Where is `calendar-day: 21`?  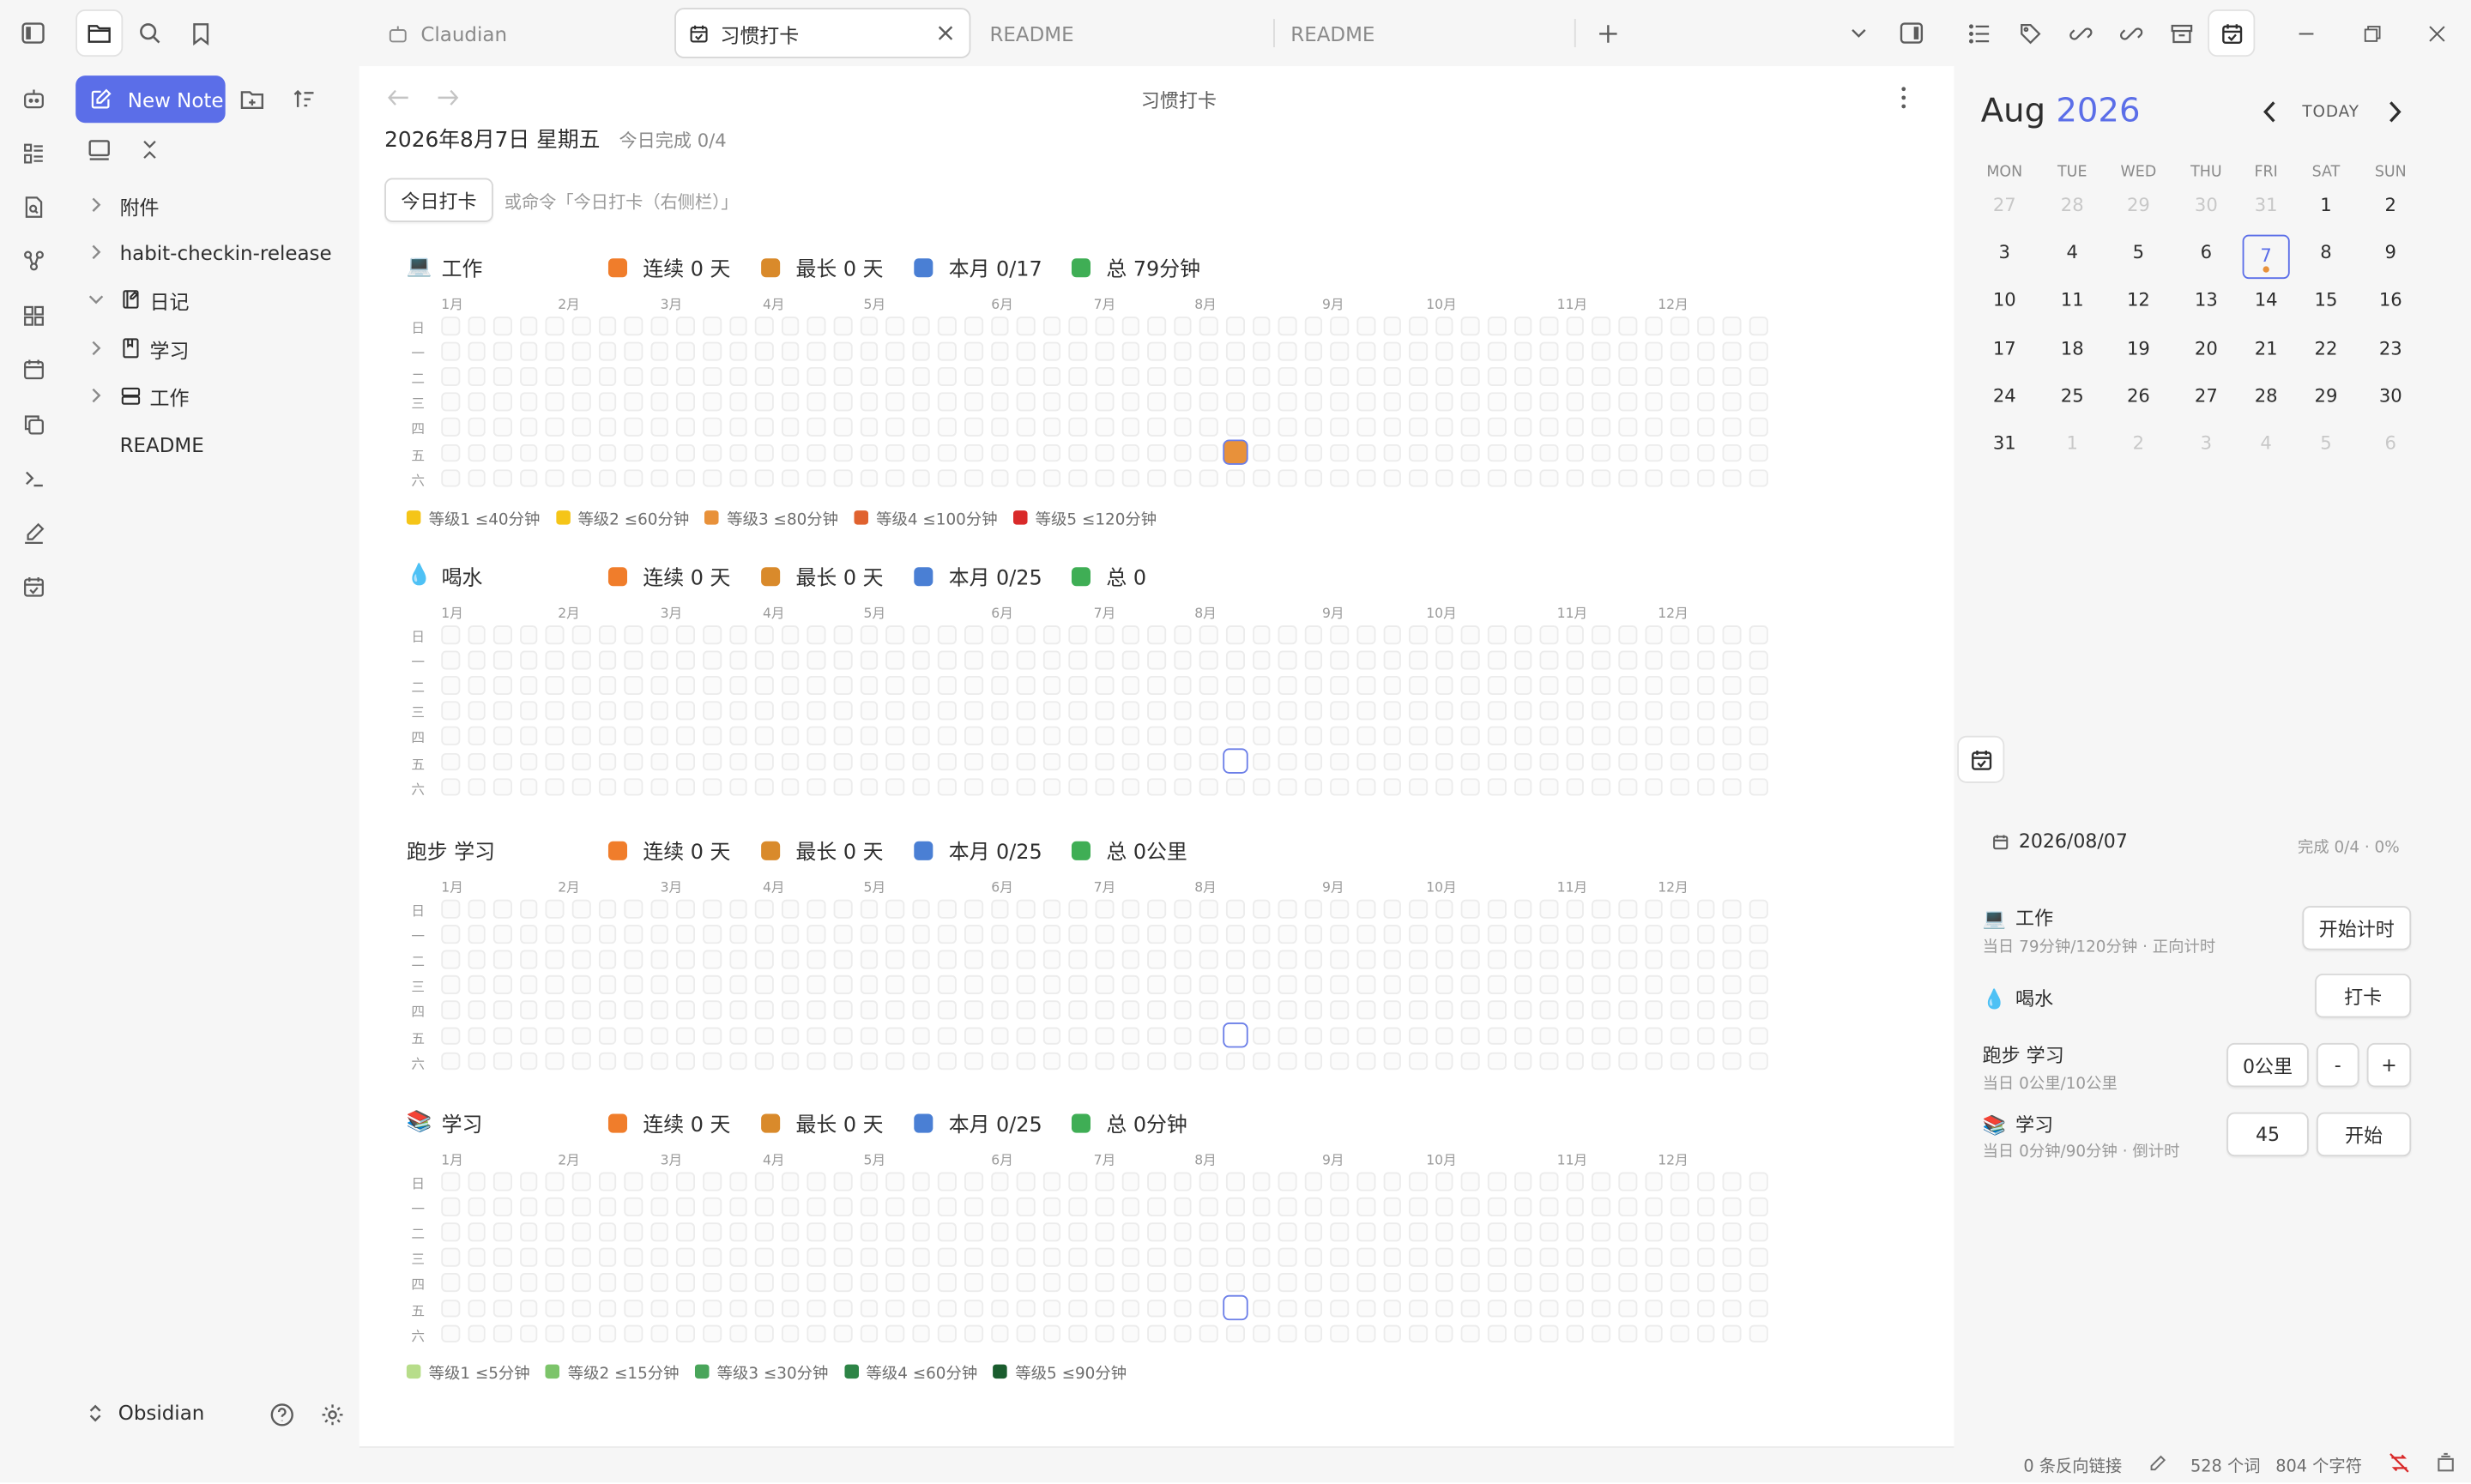
calendar-day: 21 is located at coordinates (2266, 347).